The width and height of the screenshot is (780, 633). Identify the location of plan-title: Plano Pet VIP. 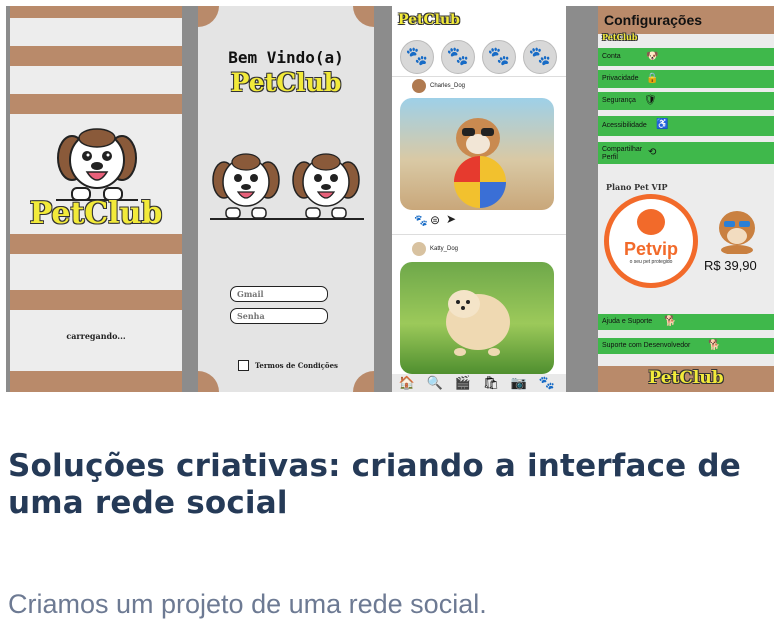
(637, 187).